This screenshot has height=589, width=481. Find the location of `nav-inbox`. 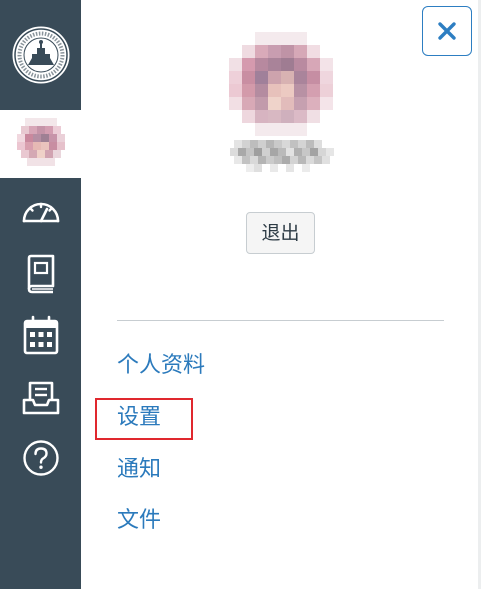

nav-inbox is located at coordinates (40, 398).